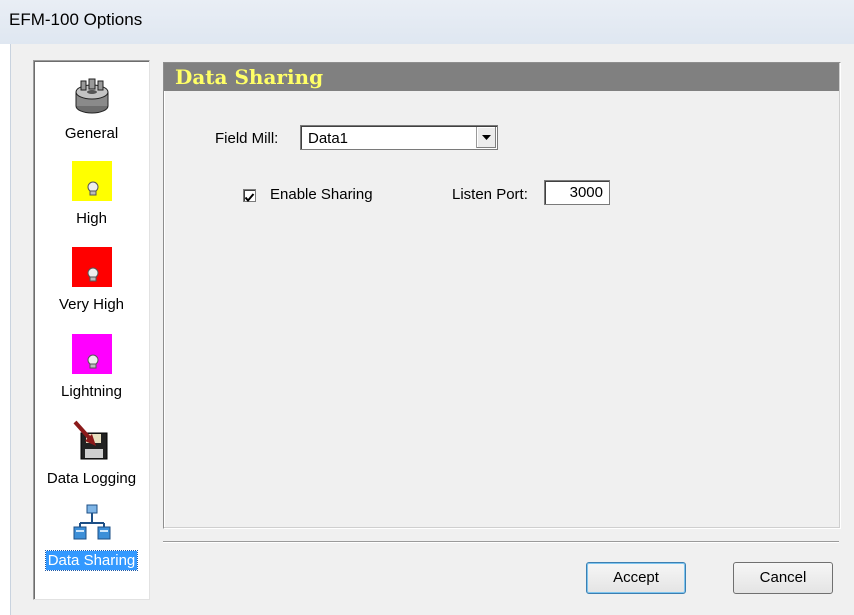 The height and width of the screenshot is (615, 854). I want to click on listen-port-input: 3000, so click(577, 192).